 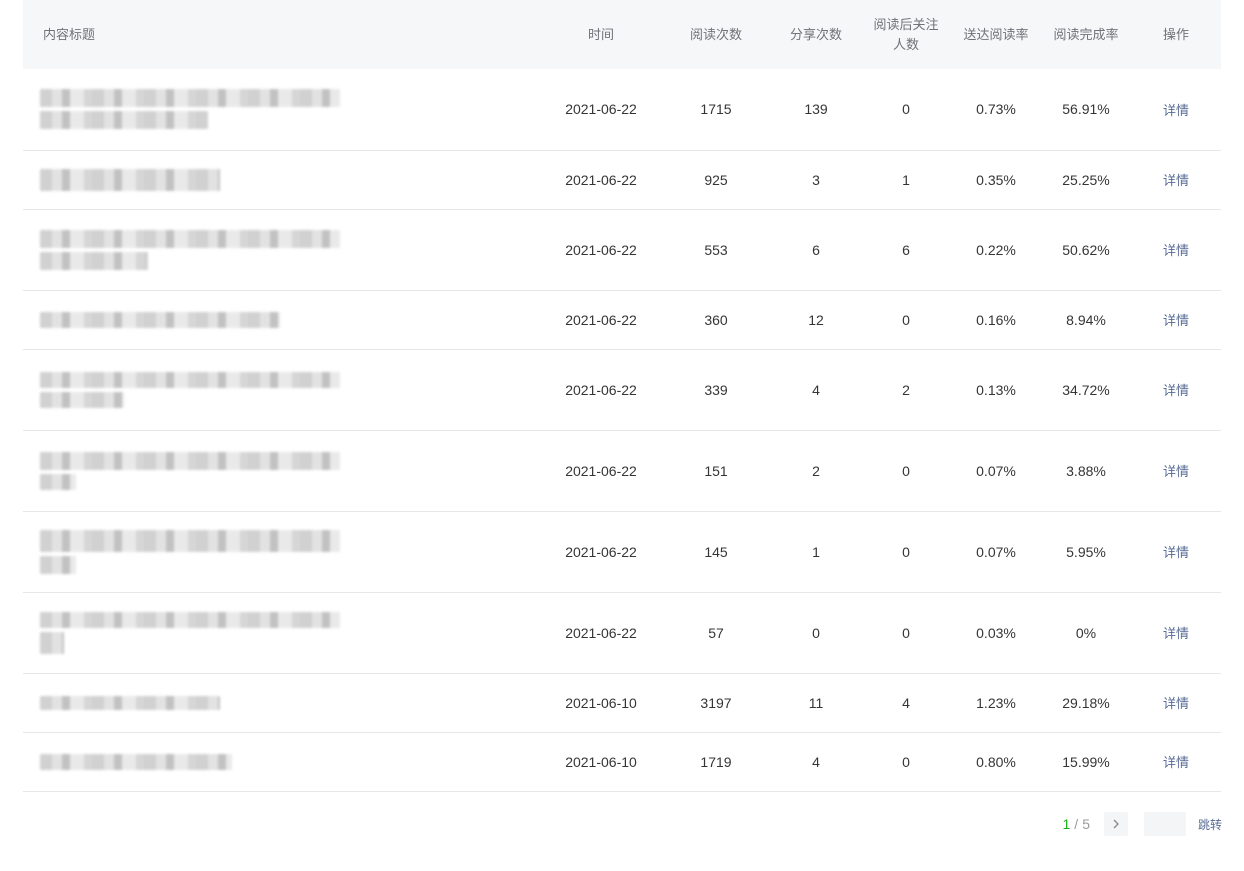 I want to click on table-row: 2021-06-22 553 6 6 0.22% 50.62% 详情, so click(x=622, y=250).